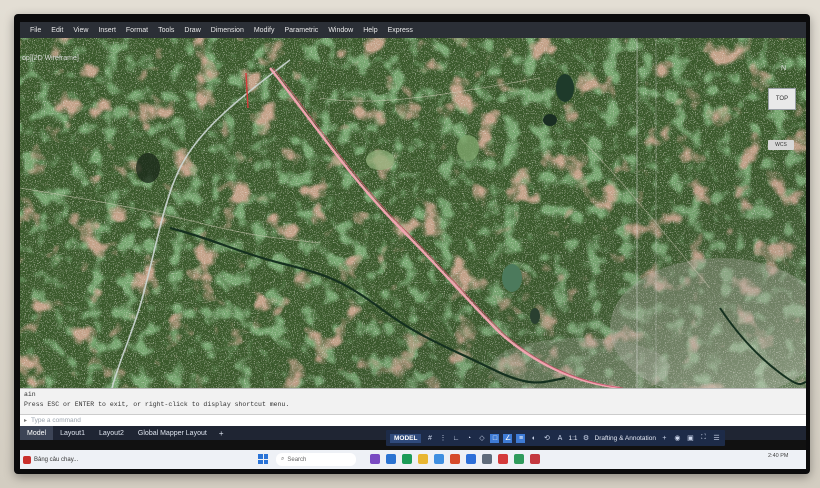 This screenshot has width=820, height=488. What do you see at coordinates (301, 30) in the screenshot?
I see `menu-parametric: Parametric` at bounding box center [301, 30].